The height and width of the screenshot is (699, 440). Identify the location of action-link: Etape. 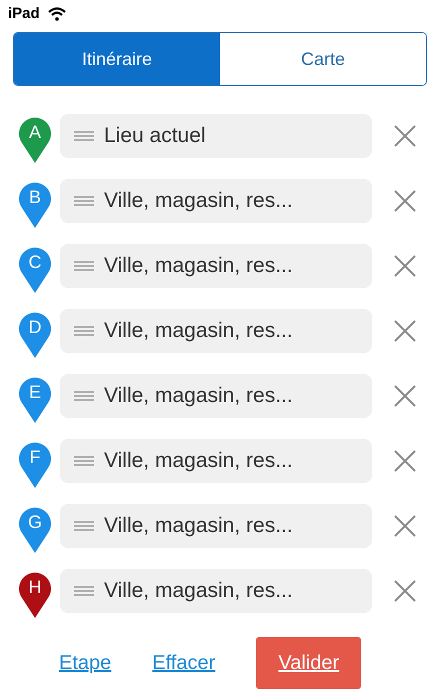
(85, 663).